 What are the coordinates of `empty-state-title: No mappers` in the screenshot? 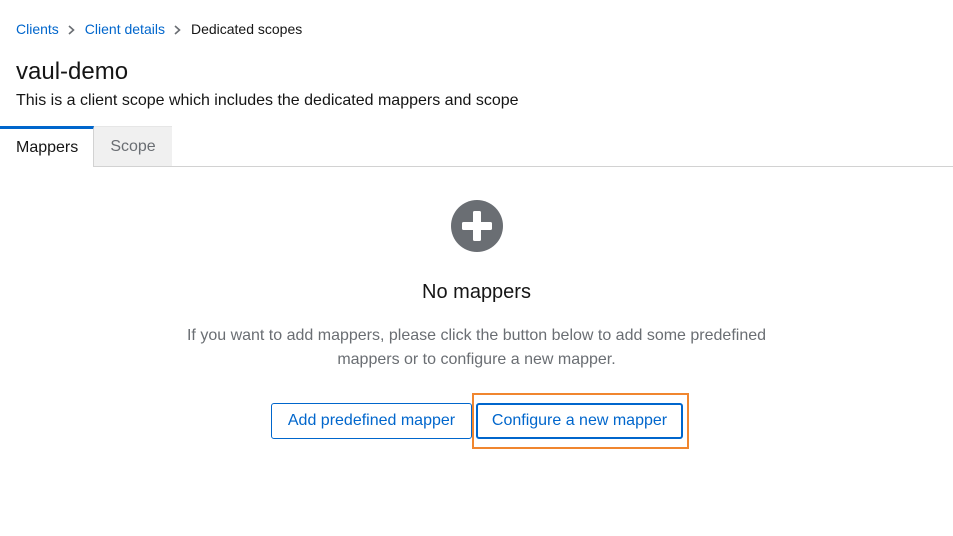 It's located at (476, 292).